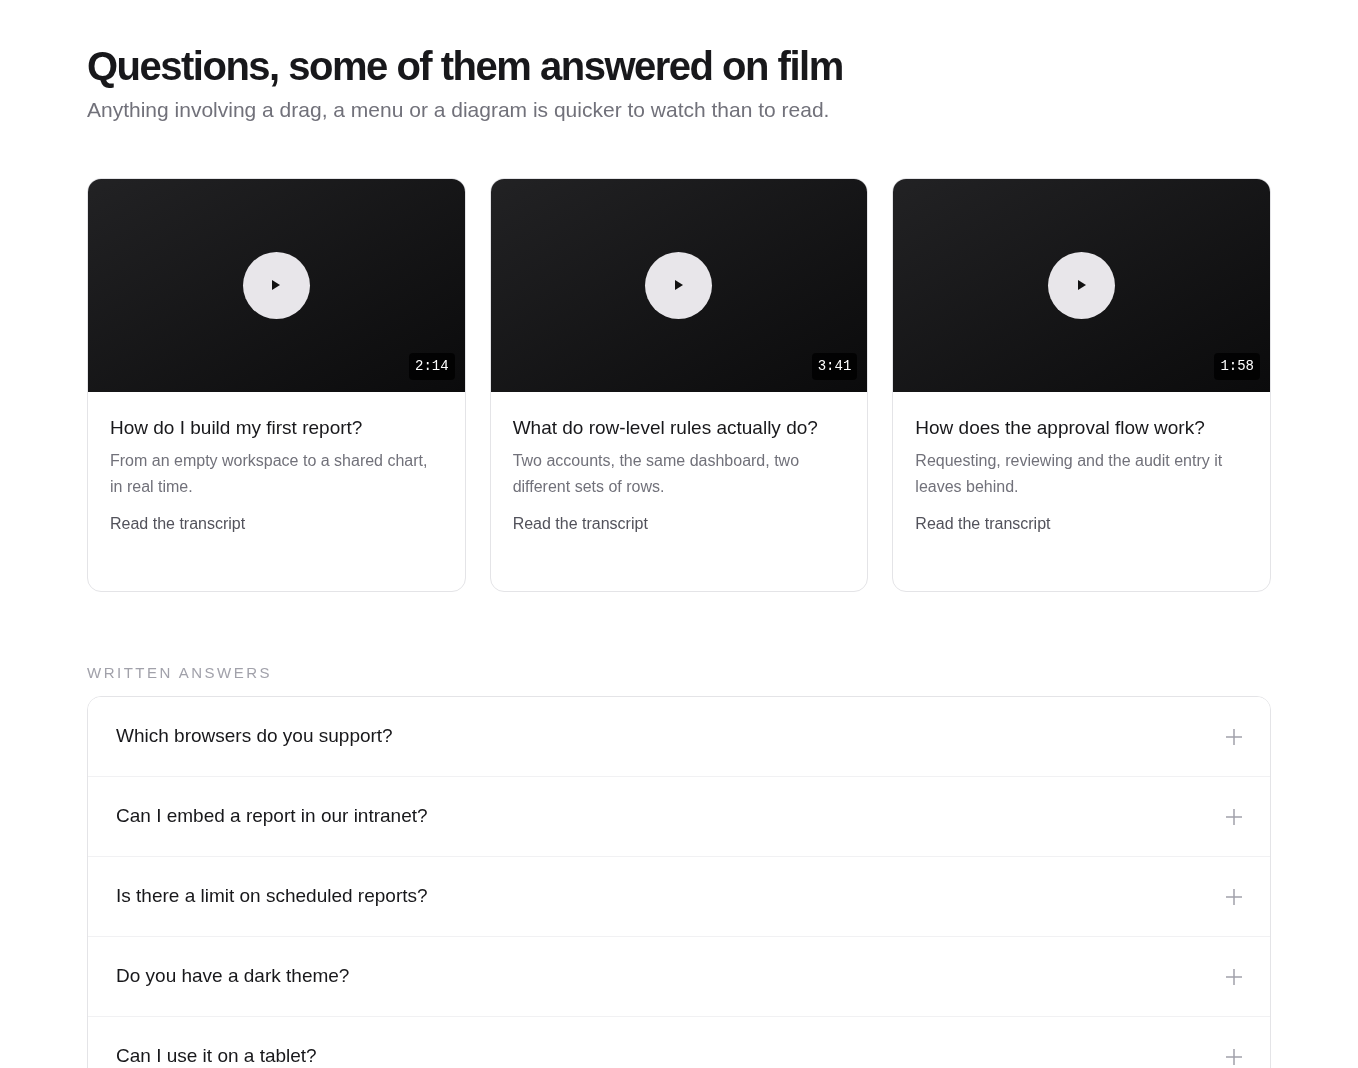 The width and height of the screenshot is (1358, 1068). What do you see at coordinates (237, 427) in the screenshot?
I see `video-title: How do I build my first report?` at bounding box center [237, 427].